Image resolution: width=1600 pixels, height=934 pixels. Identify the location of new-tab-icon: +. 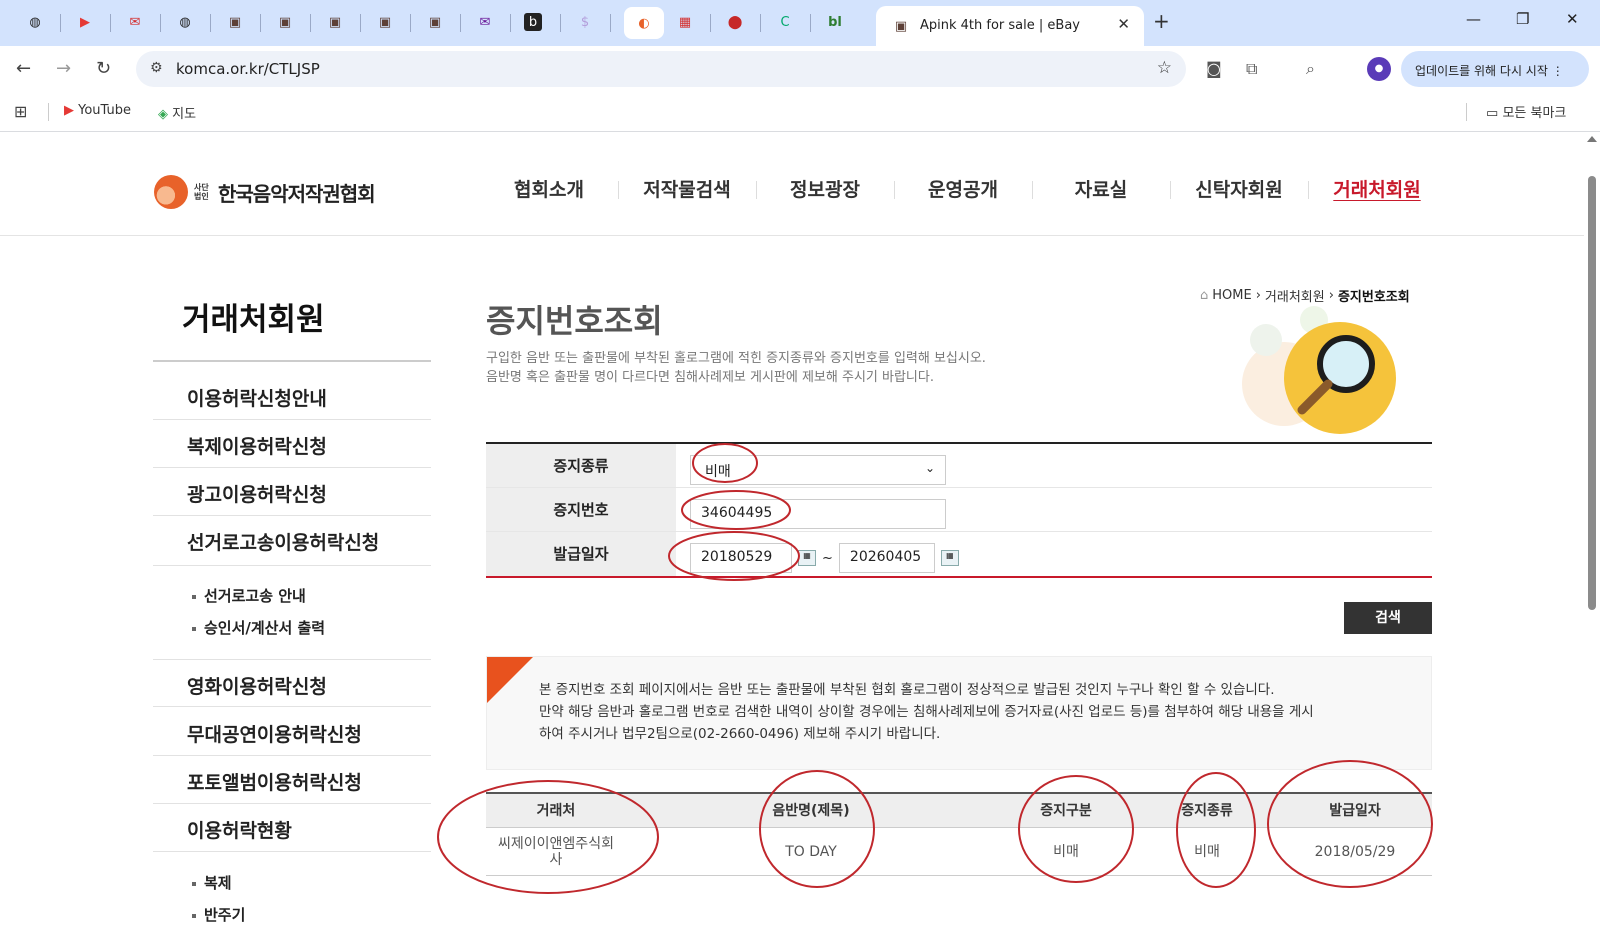
(1161, 21).